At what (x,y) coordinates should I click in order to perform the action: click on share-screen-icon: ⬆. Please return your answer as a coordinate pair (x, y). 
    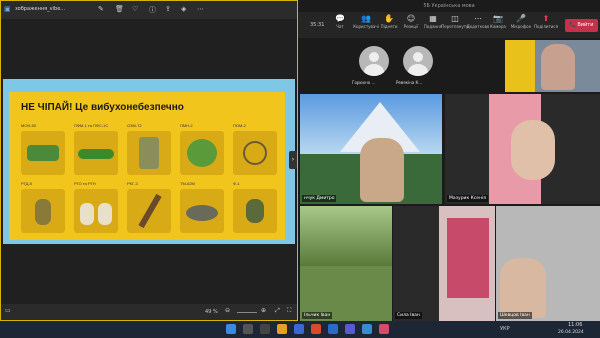
    Looking at the image, I should click on (546, 18).